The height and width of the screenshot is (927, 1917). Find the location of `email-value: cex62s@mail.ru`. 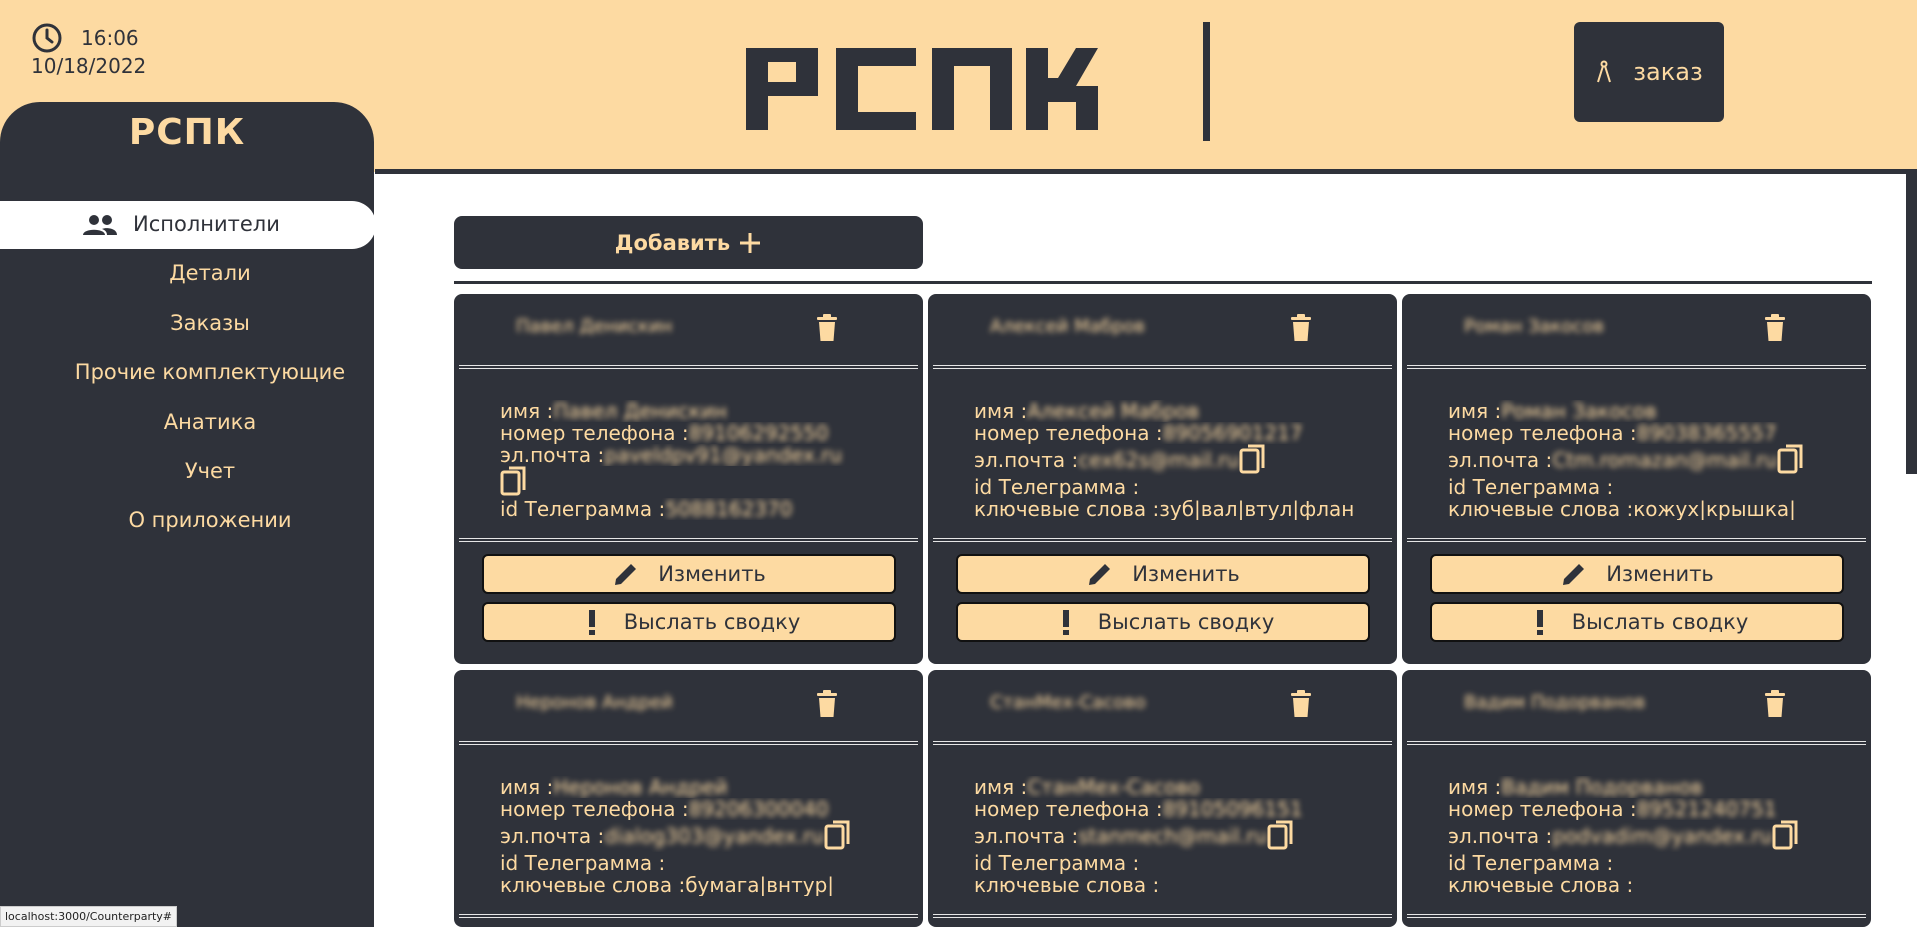

email-value: cex62s@mail.ru is located at coordinates (1159, 460).